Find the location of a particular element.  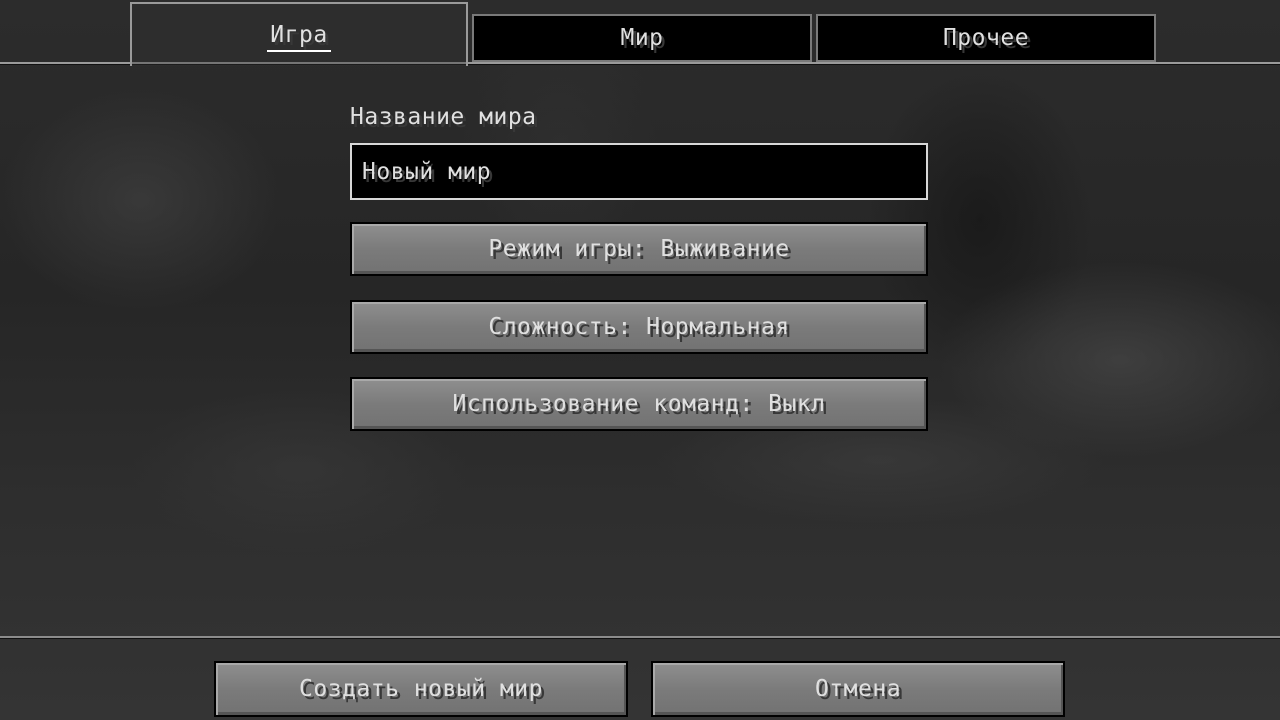

cancel-button: Отмена is located at coordinates (858, 689).